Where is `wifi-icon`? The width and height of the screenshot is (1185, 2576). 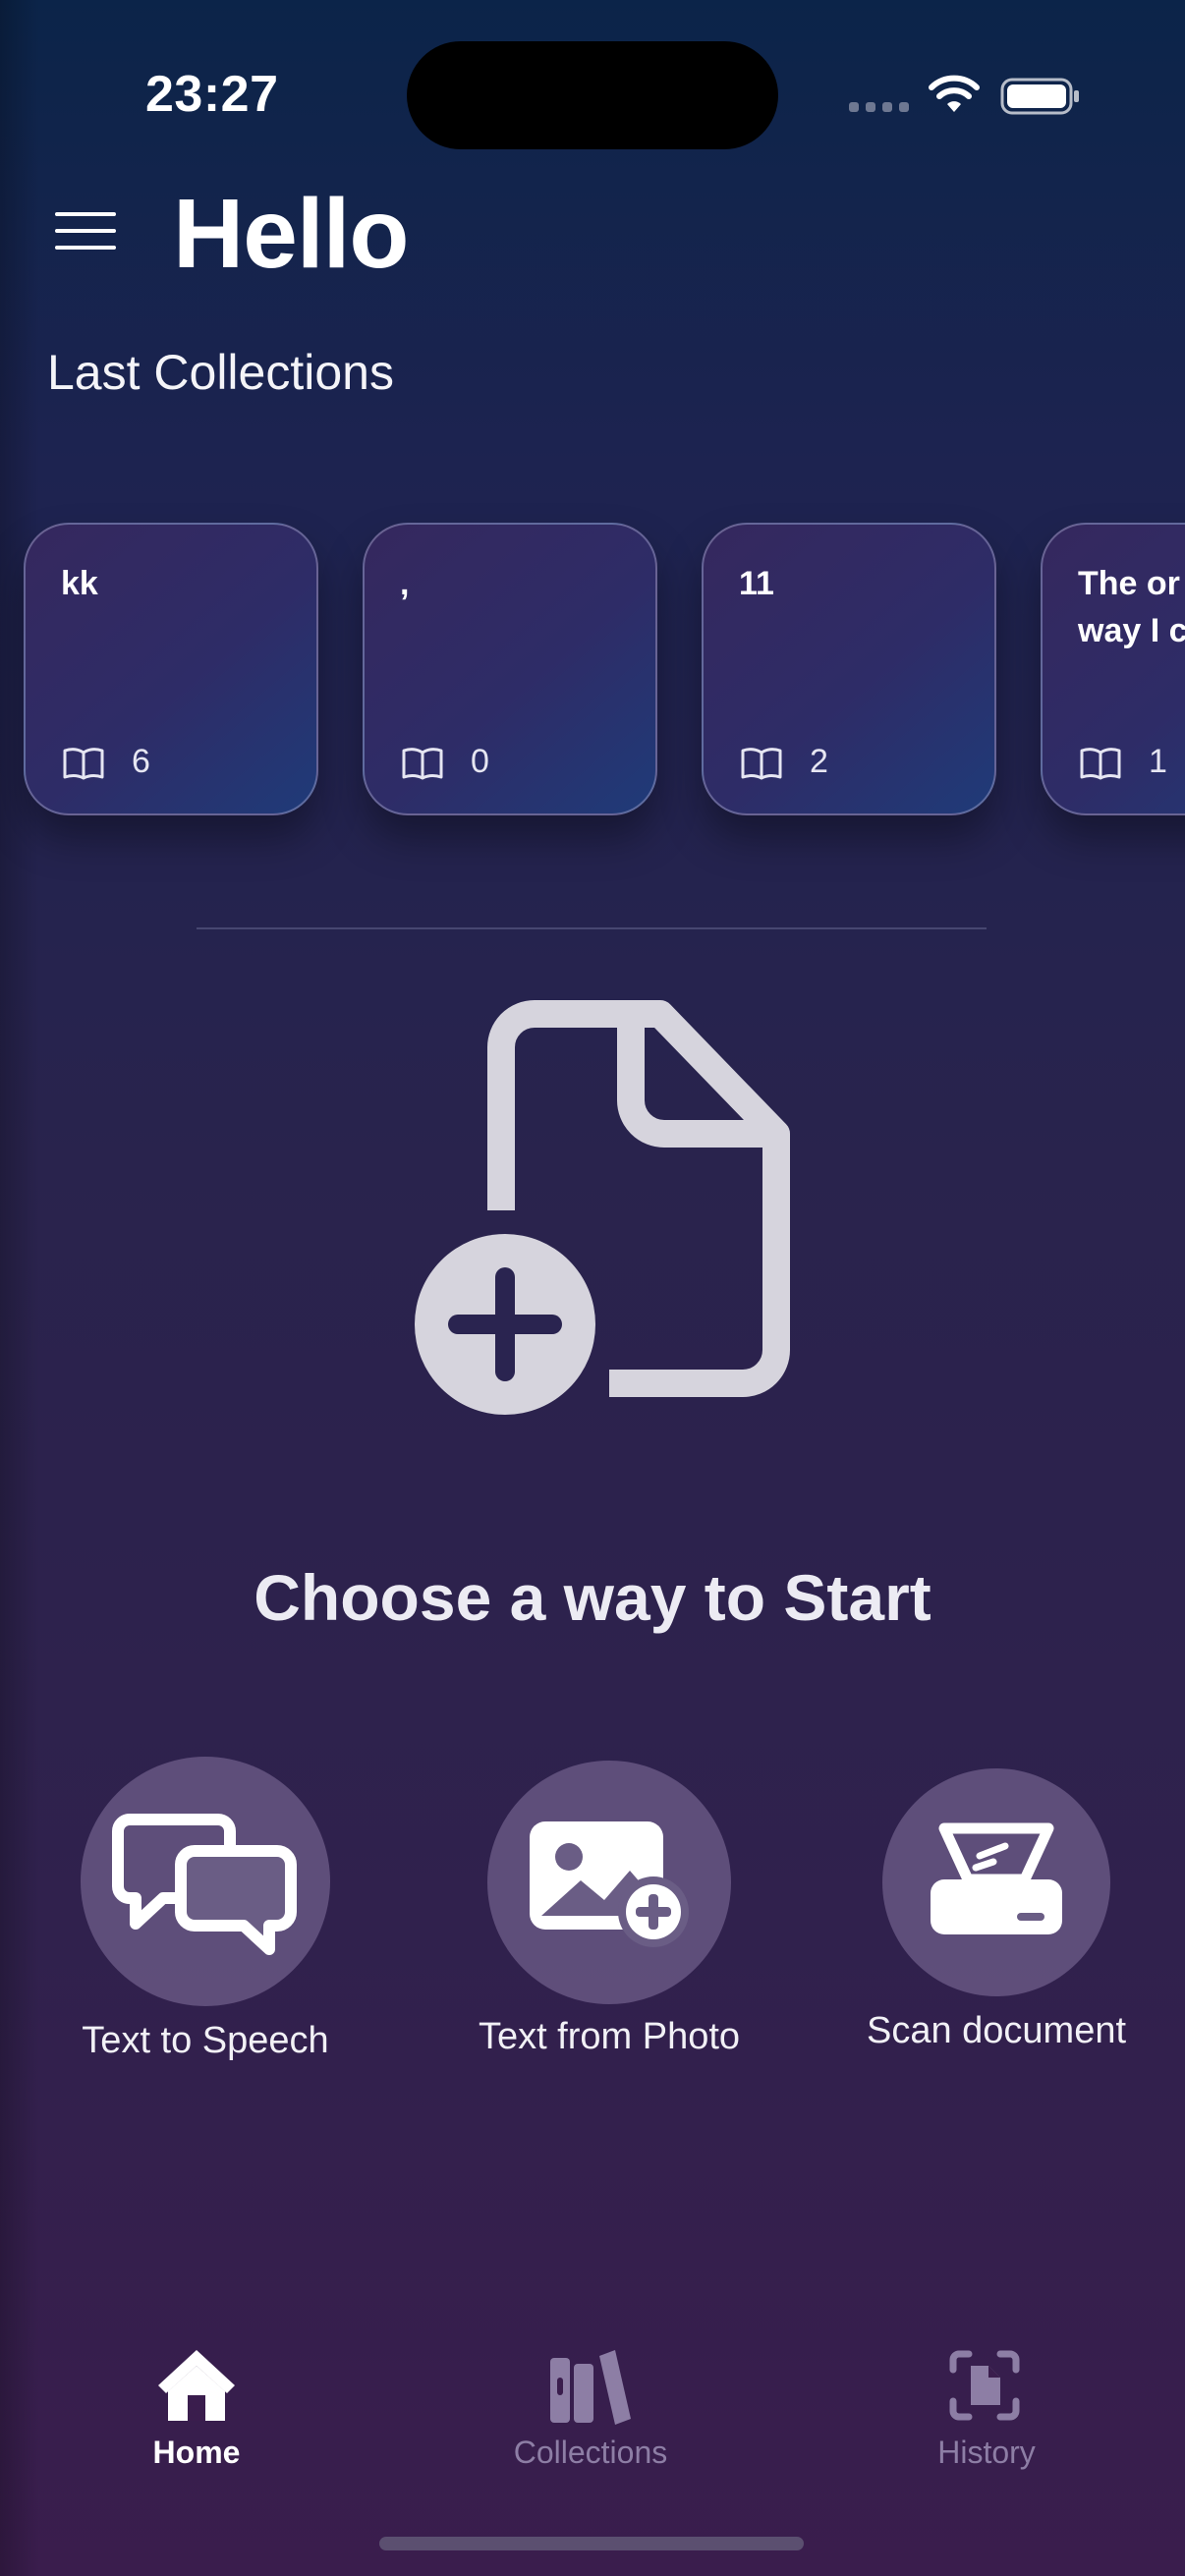
wifi-icon is located at coordinates (955, 93).